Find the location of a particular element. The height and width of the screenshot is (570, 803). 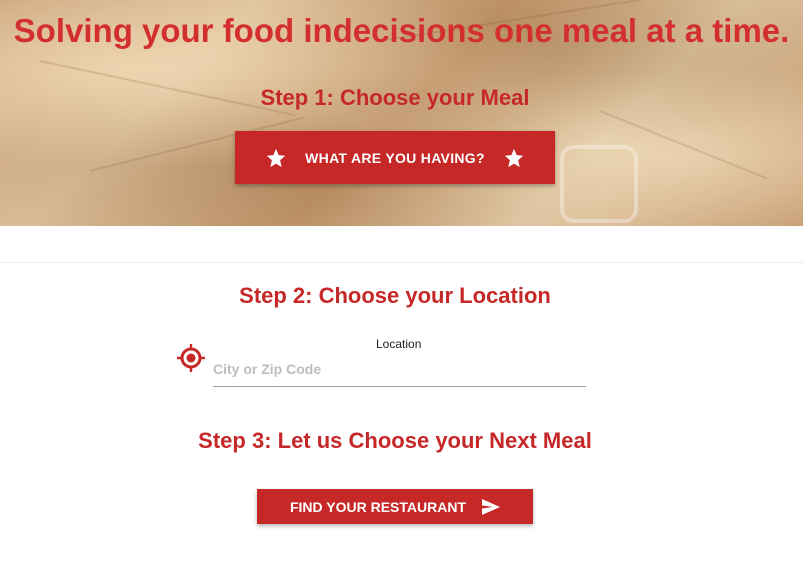

step1-heading: Step 1: Choose your Meal is located at coordinates (395, 97).